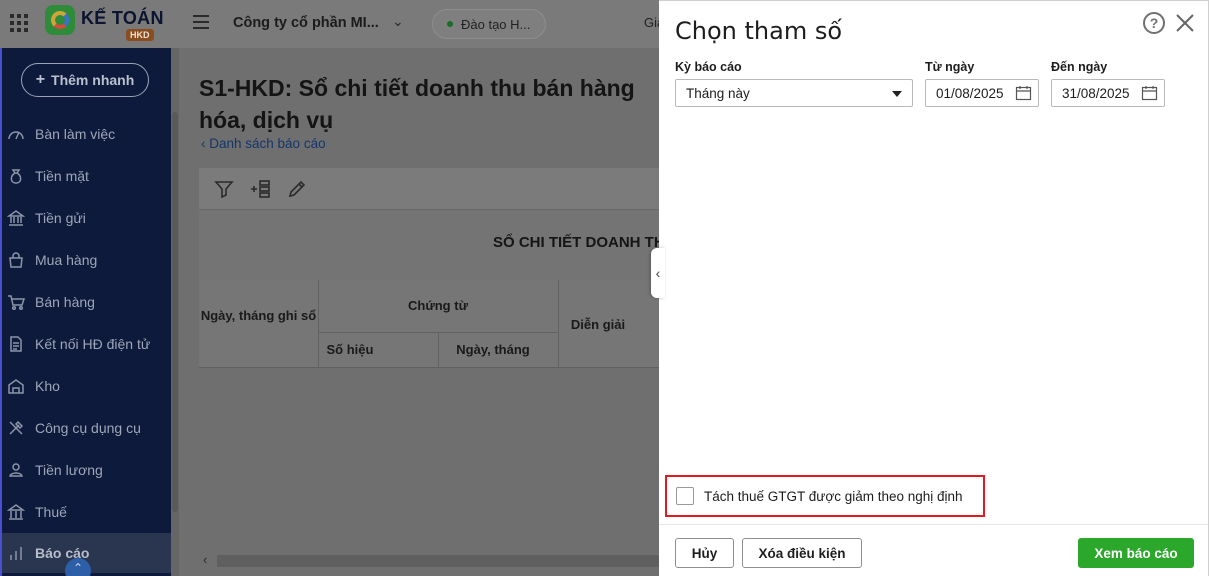 The height and width of the screenshot is (576, 1209). What do you see at coordinates (16, 218) in the screenshot?
I see `bank-icon` at bounding box center [16, 218].